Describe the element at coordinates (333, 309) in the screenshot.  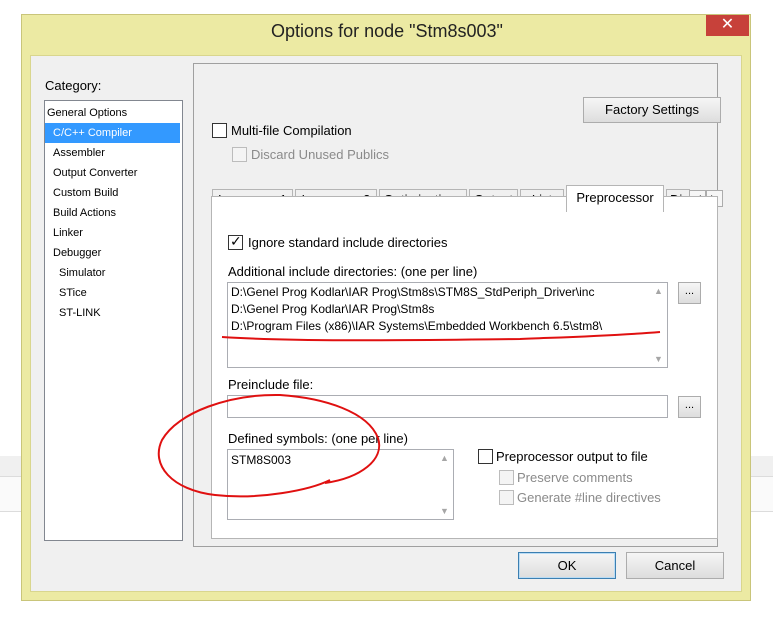
I see `include-dir-line: D:\Genel Prog Kodlar\IAR Prog\Stm8s` at that location.